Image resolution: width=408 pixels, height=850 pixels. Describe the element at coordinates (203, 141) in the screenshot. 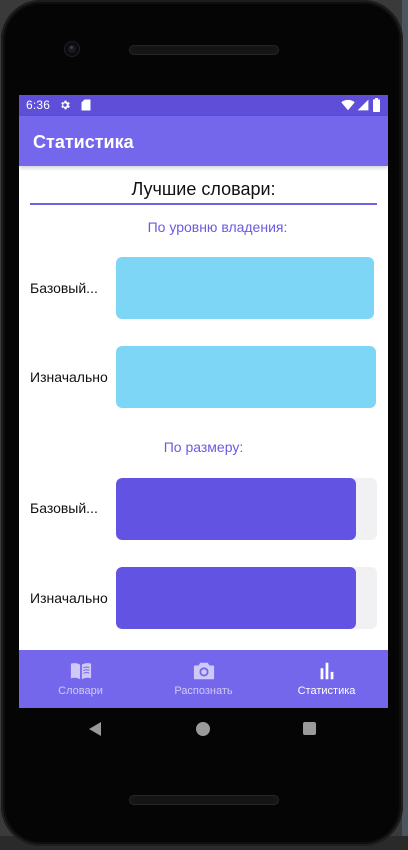

I see `app-bar: Статистика` at that location.